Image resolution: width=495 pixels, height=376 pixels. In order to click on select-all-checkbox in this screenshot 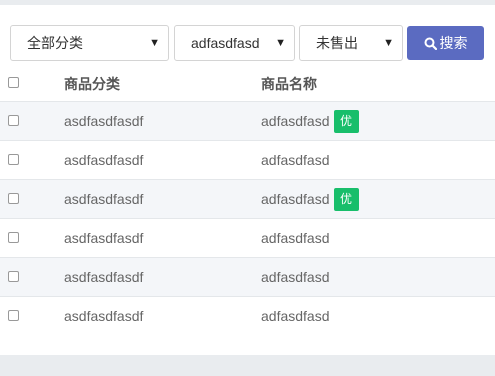, I will do `click(13, 82)`.